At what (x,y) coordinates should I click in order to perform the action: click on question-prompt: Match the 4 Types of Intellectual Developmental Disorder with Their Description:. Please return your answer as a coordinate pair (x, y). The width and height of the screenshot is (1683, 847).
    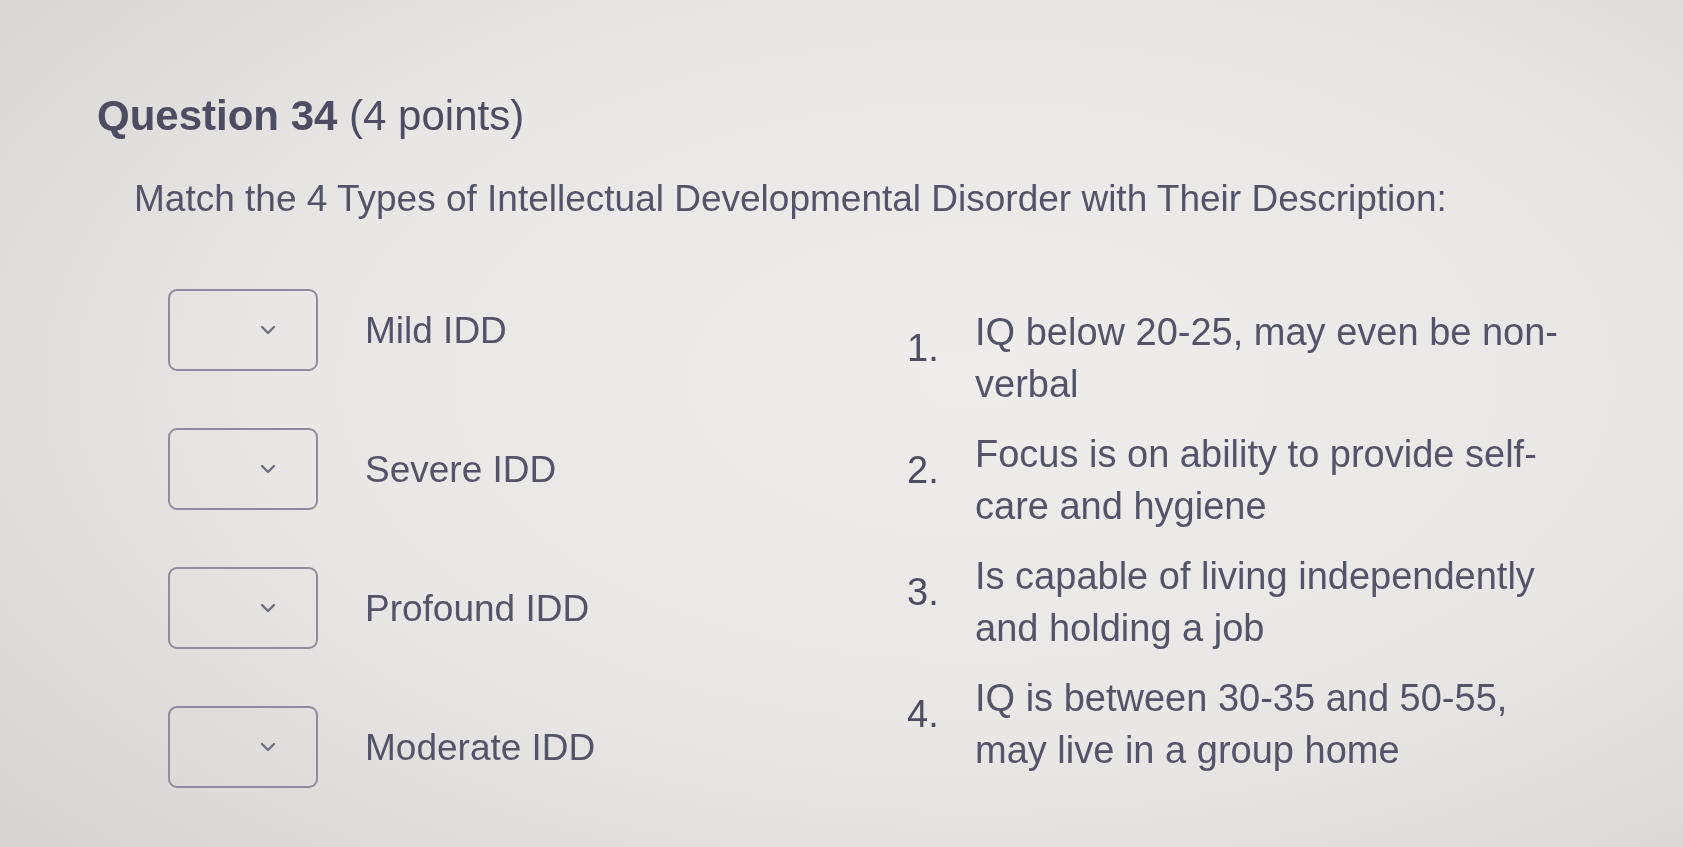
    Looking at the image, I should click on (790, 199).